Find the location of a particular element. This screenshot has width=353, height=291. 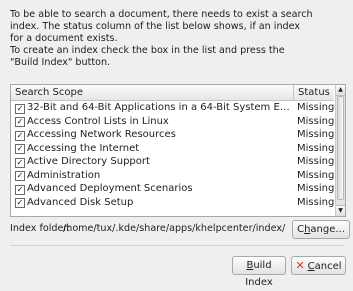

list-item: ✓ Accessing the Internet Missing is located at coordinates (172, 149).